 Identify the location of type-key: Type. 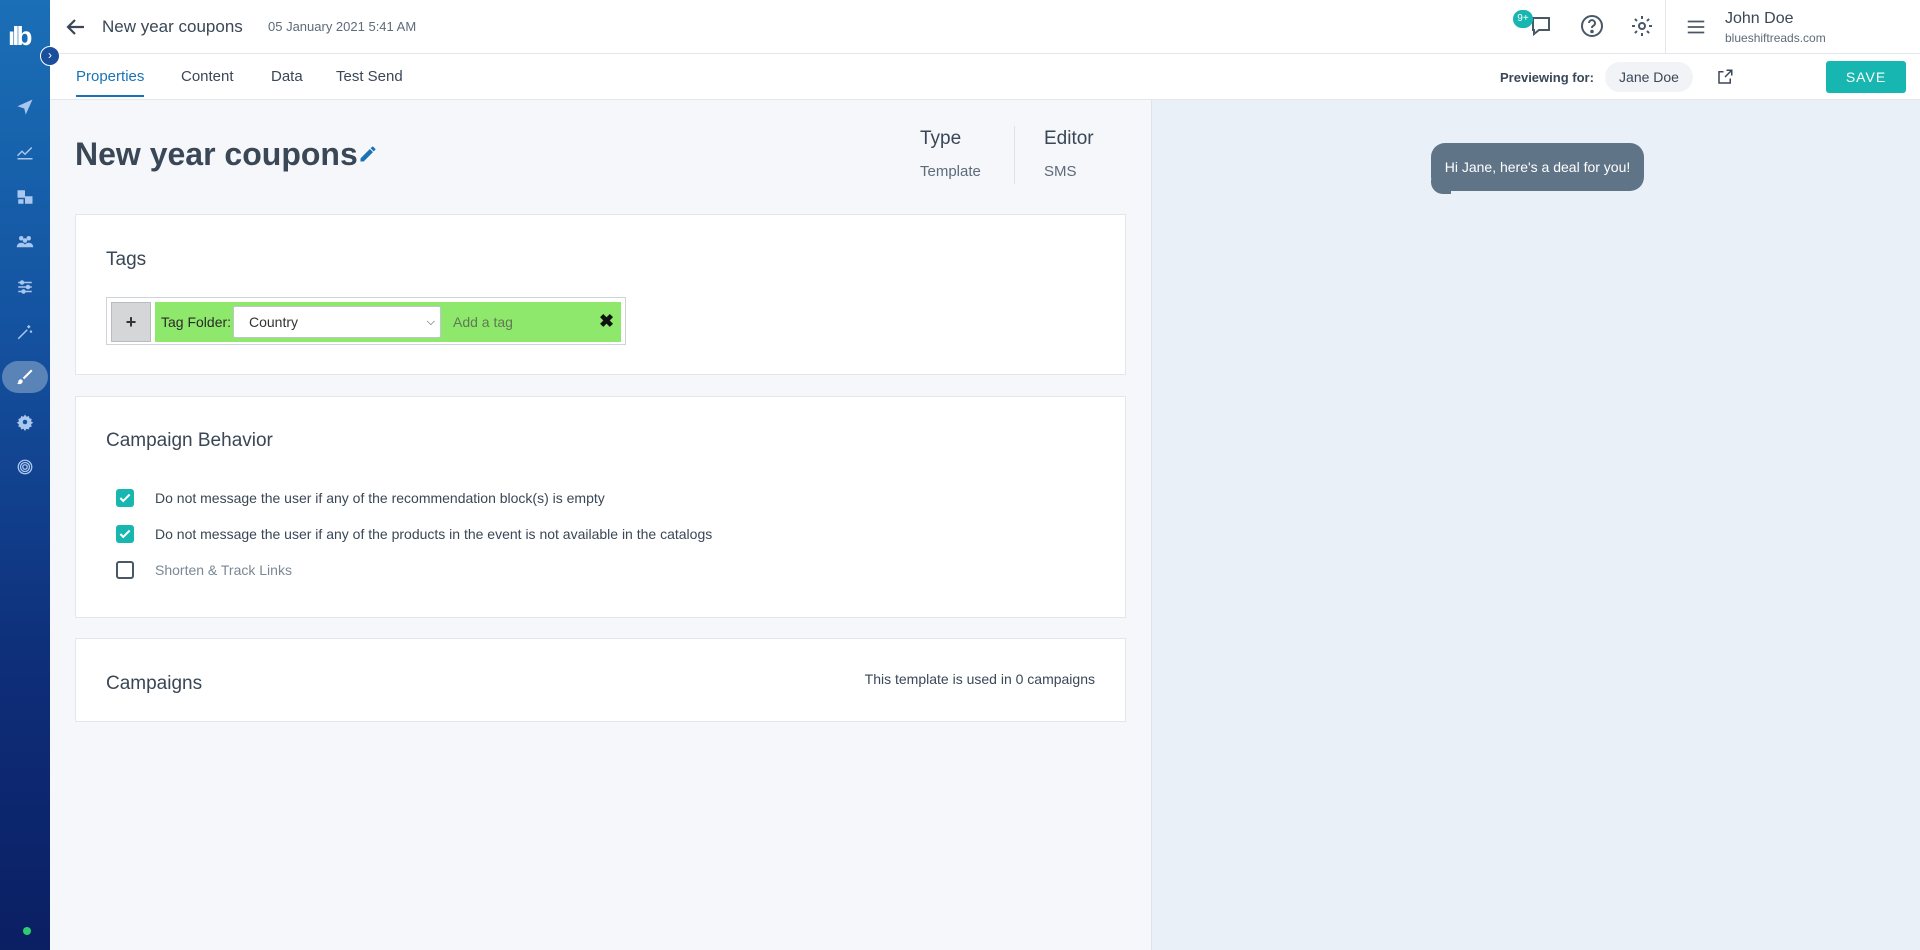
(941, 138).